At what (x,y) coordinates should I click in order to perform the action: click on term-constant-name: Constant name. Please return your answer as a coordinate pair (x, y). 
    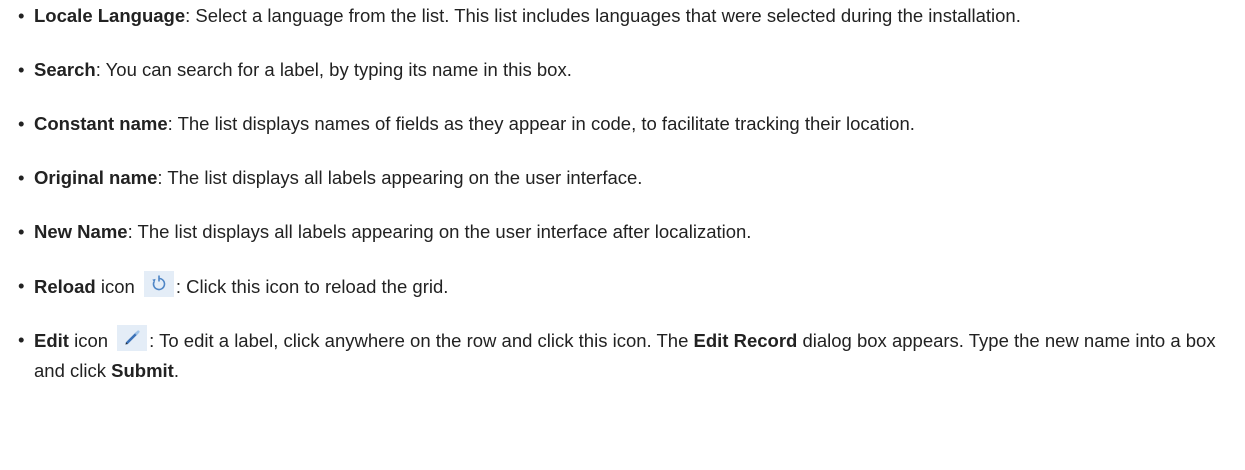
    Looking at the image, I should click on (101, 123).